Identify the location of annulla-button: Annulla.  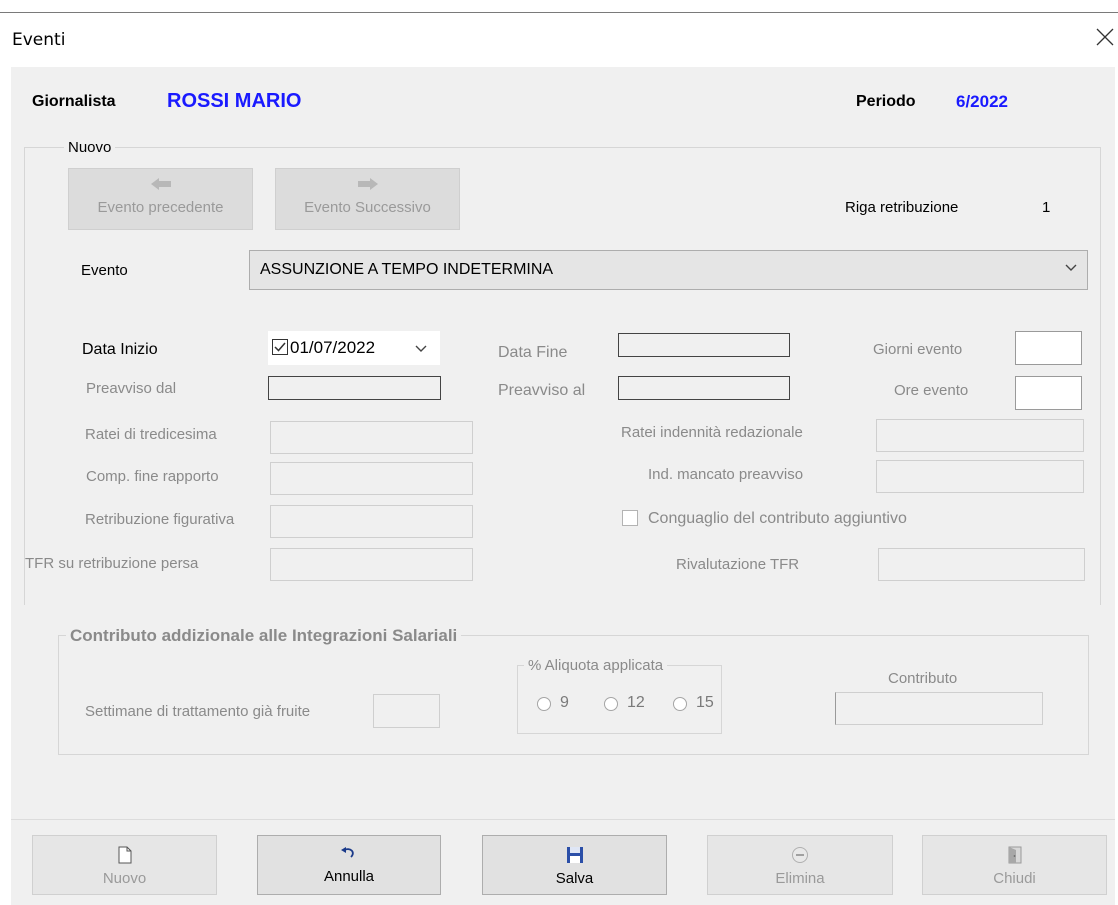
(349, 865).